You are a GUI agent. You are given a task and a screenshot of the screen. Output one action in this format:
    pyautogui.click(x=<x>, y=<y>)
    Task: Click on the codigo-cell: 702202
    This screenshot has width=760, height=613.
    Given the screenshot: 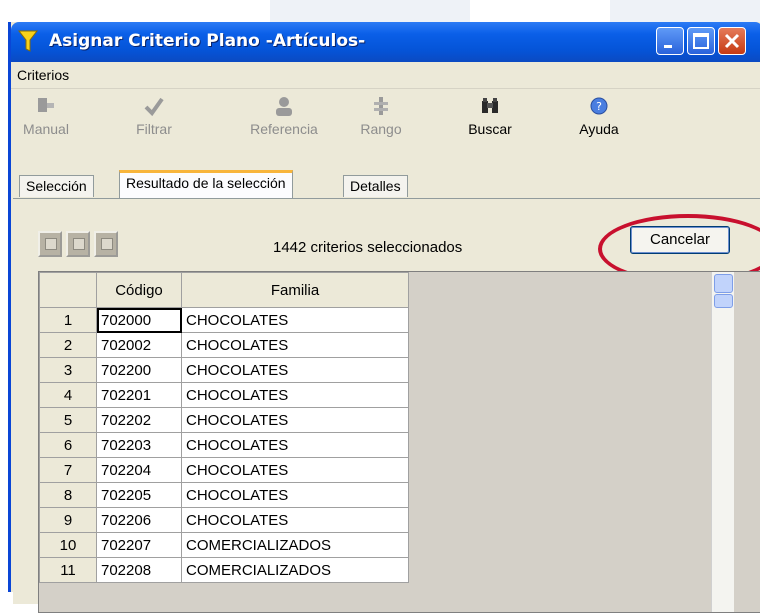 What is the action you would take?
    pyautogui.click(x=139, y=420)
    